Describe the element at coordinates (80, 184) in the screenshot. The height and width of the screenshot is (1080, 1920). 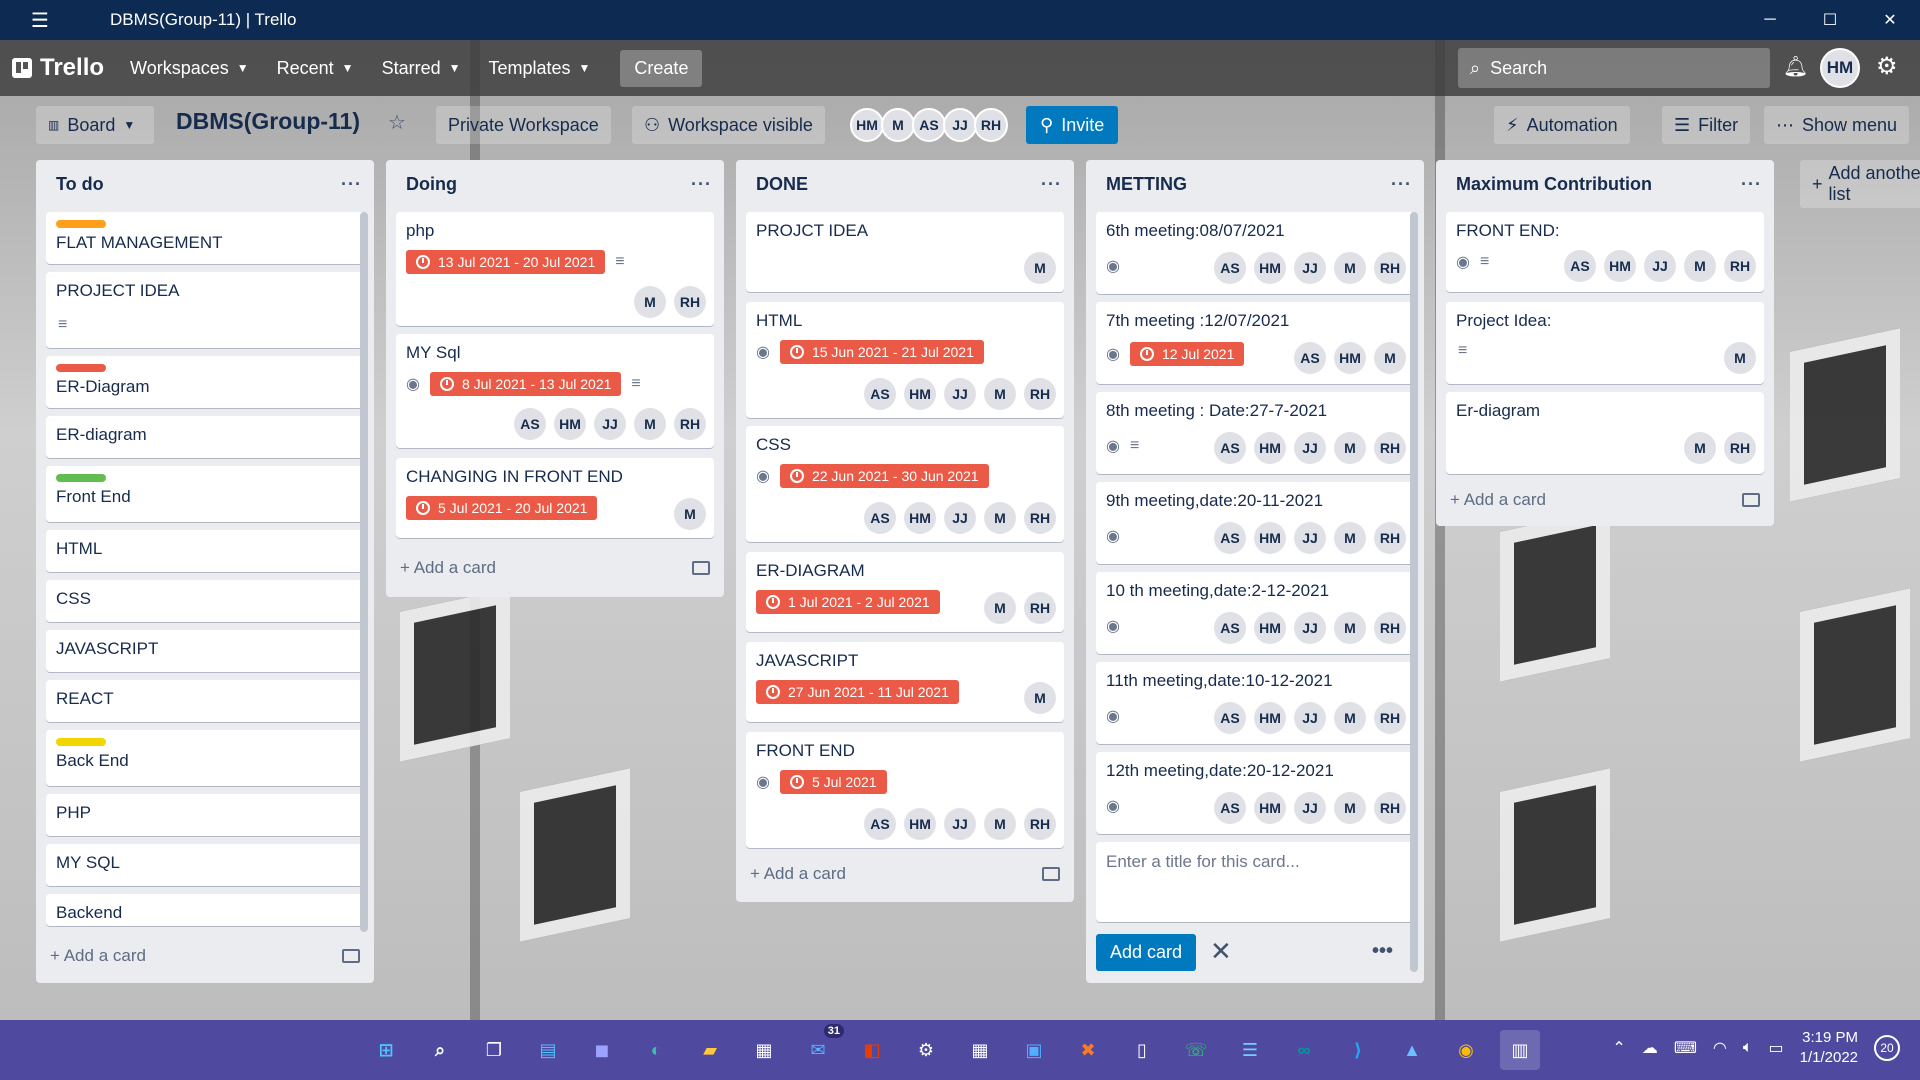
I see `list-title: To do` at that location.